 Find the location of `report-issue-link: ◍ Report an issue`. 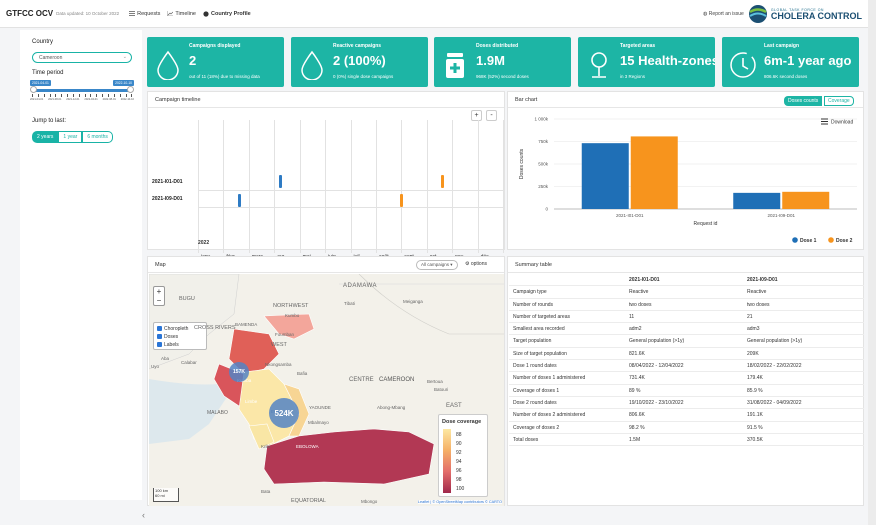

report-issue-link: ◍ Report an issue is located at coordinates (723, 14).